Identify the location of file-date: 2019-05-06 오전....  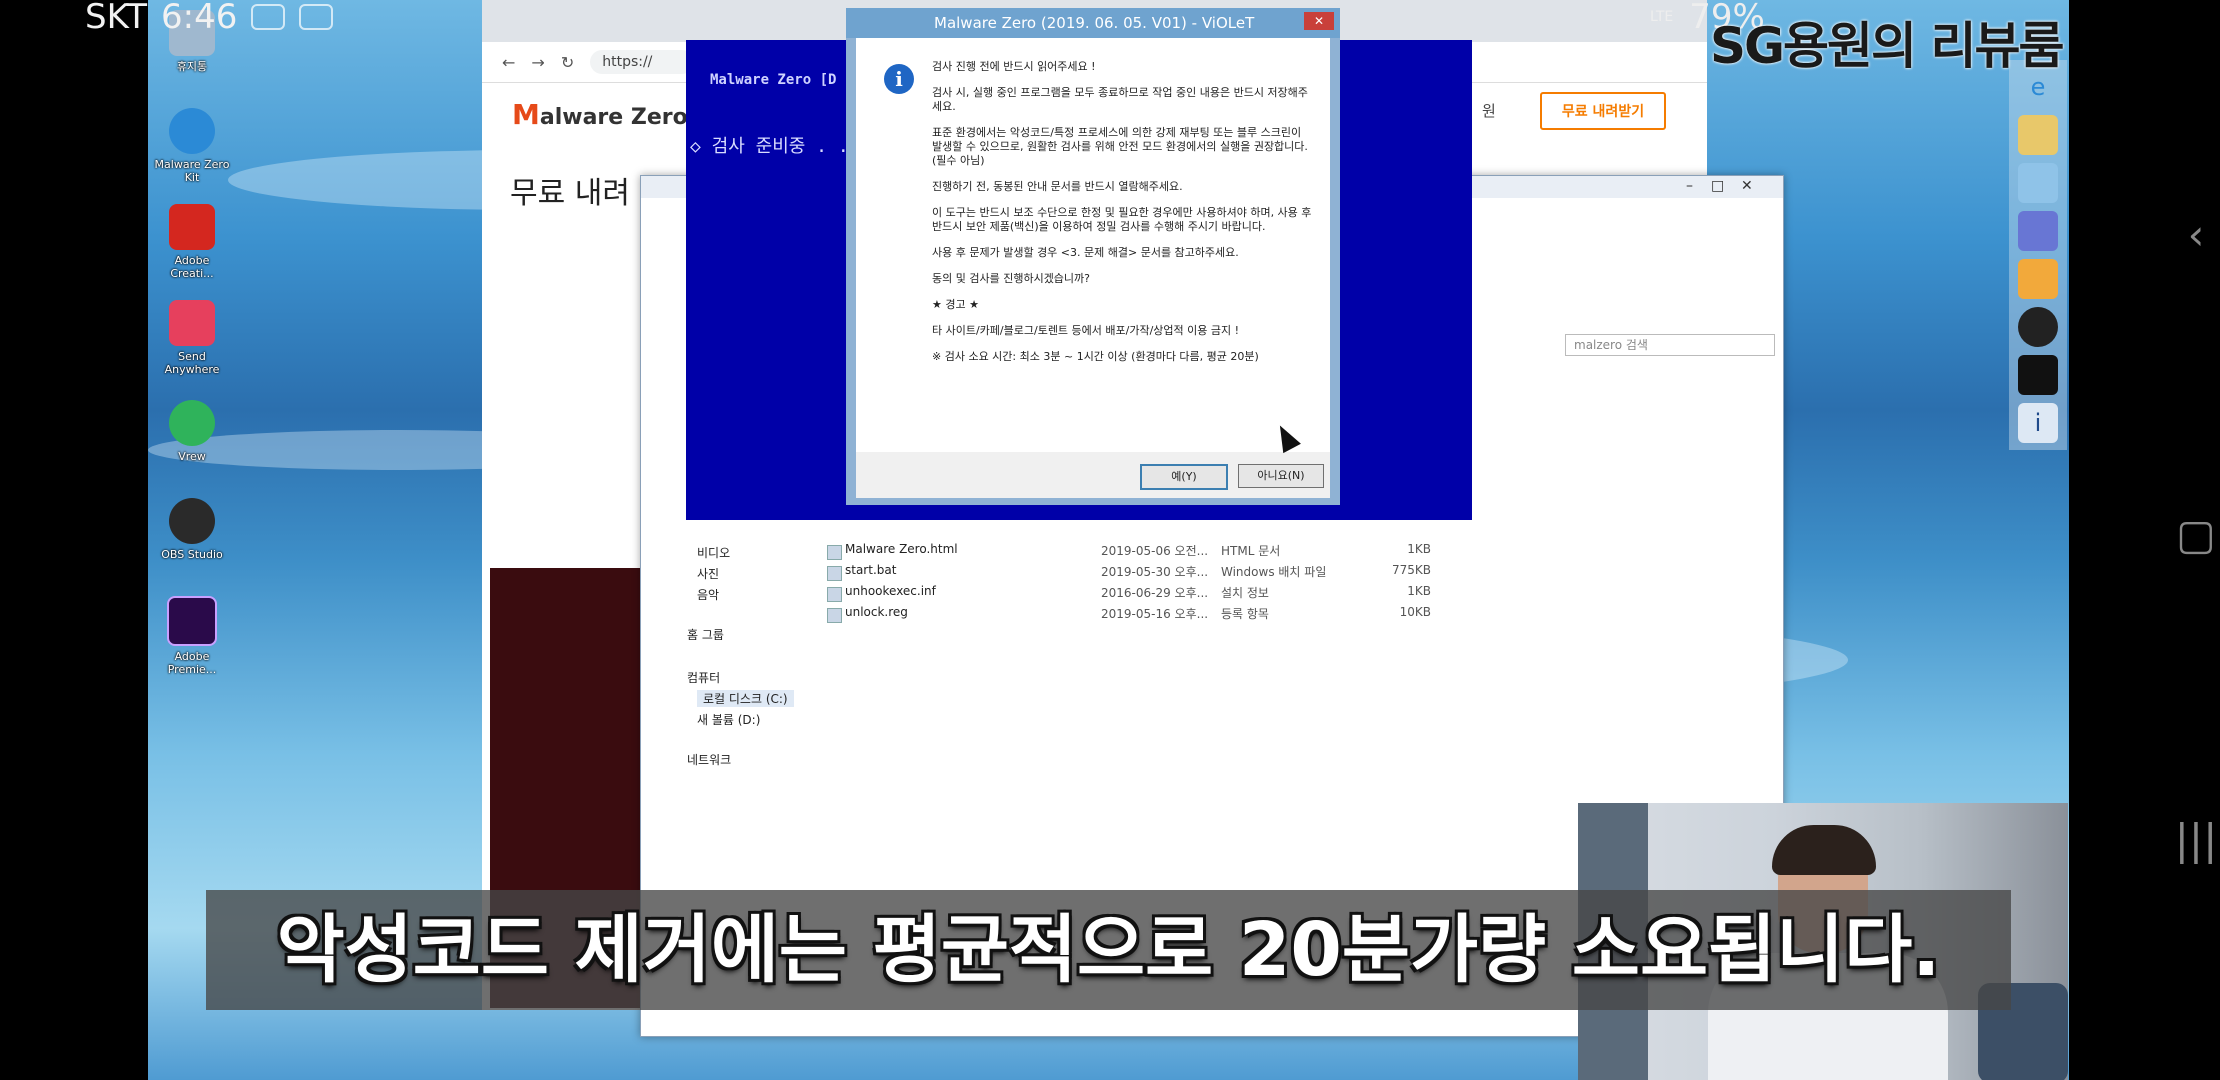
(1155, 551).